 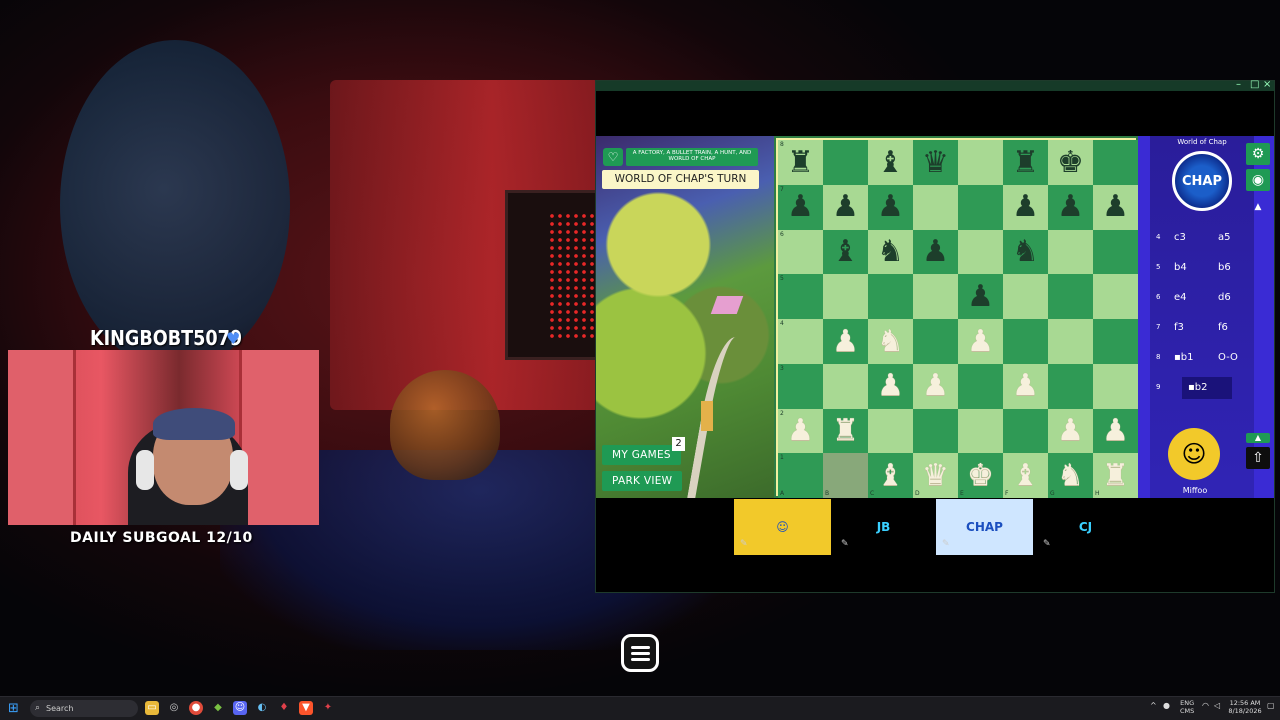 I want to click on app-icon: ◎, so click(x=174, y=708).